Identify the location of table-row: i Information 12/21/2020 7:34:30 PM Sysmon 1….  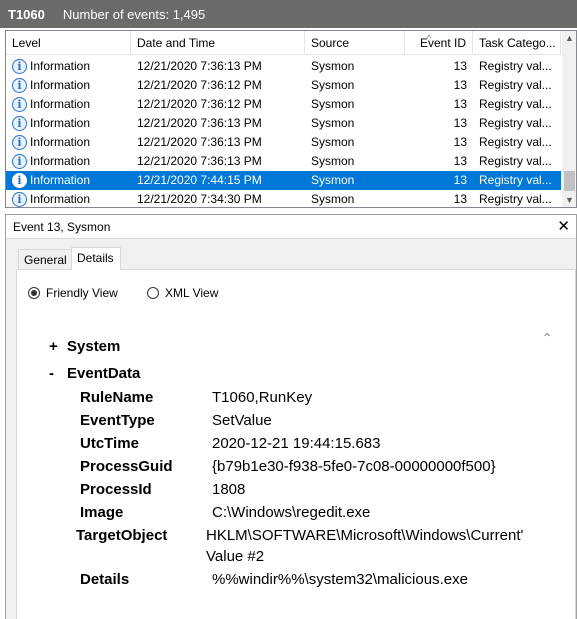
(283, 198).